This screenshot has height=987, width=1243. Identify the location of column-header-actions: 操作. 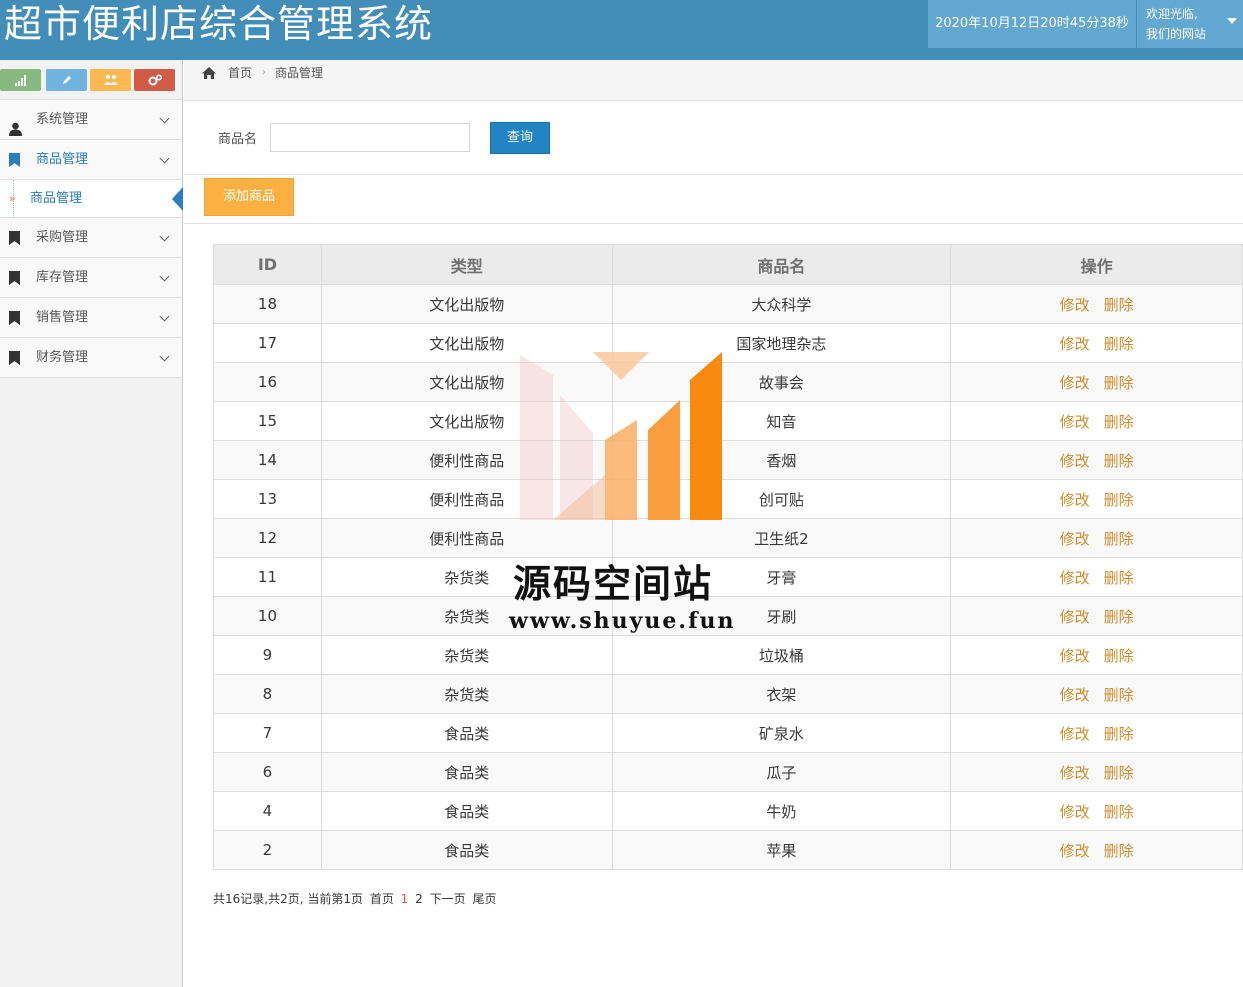
(1096, 264).